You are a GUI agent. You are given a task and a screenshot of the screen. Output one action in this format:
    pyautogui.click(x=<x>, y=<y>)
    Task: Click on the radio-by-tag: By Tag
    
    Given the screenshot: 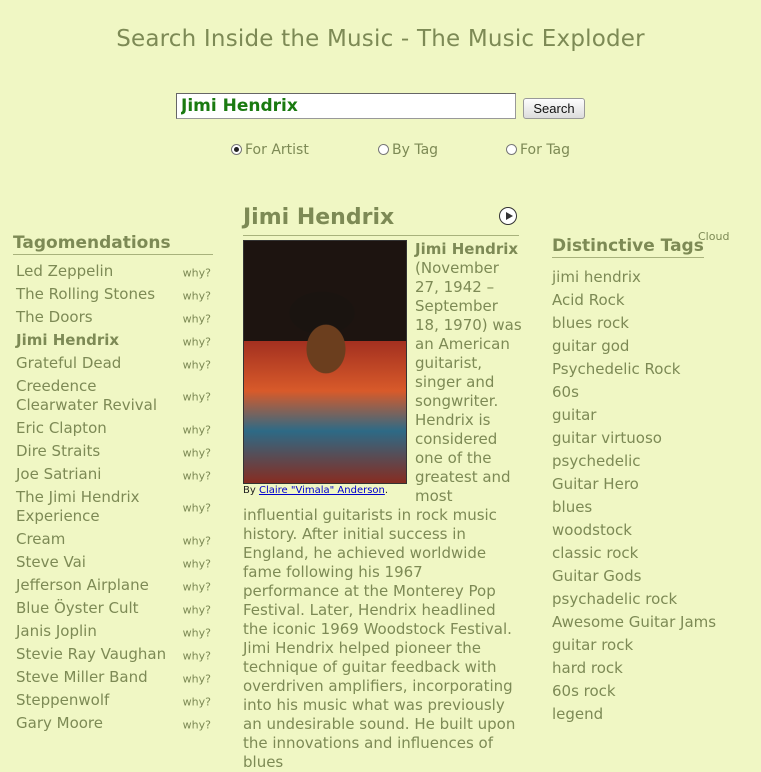 What is the action you would take?
    pyautogui.click(x=408, y=150)
    